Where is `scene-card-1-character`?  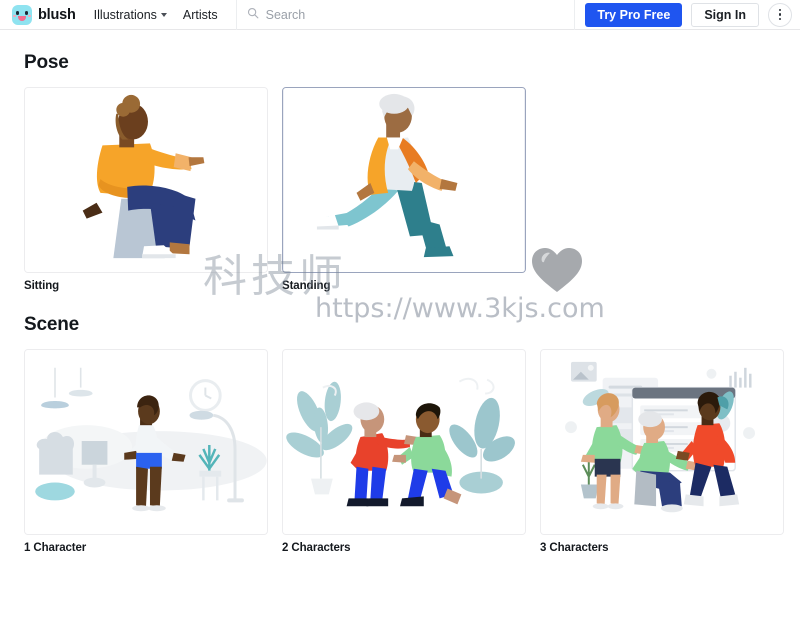 scene-card-1-character is located at coordinates (146, 442).